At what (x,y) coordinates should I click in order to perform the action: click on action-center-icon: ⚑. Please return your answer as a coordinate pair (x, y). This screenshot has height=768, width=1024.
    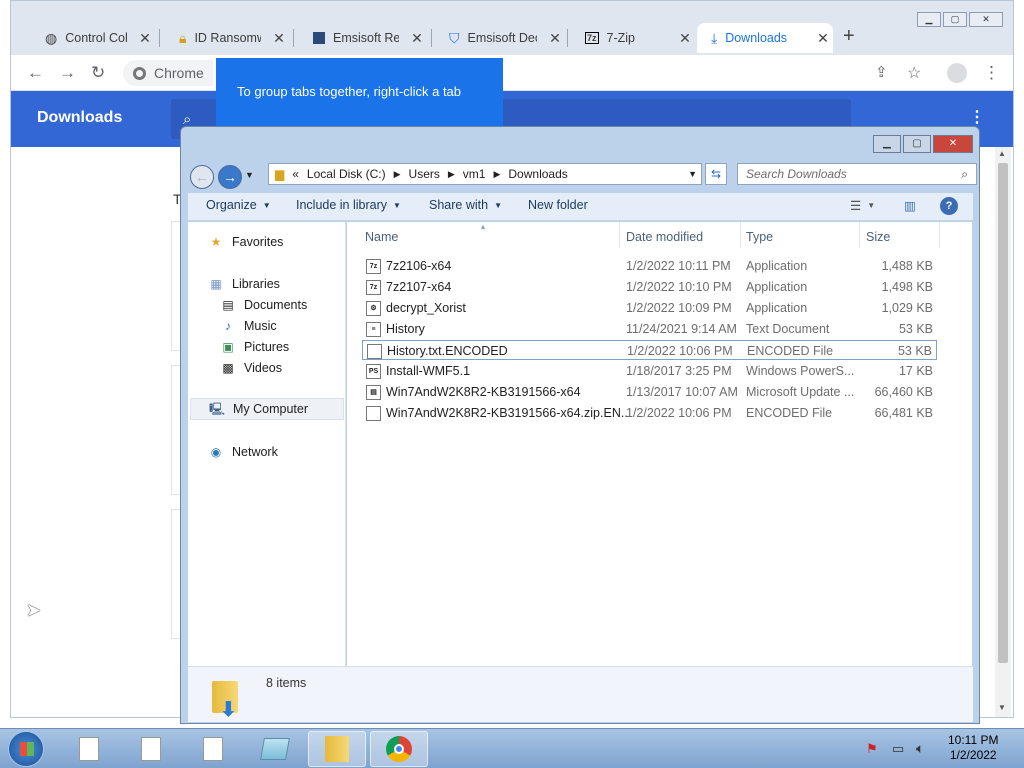
    Looking at the image, I should click on (872, 749).